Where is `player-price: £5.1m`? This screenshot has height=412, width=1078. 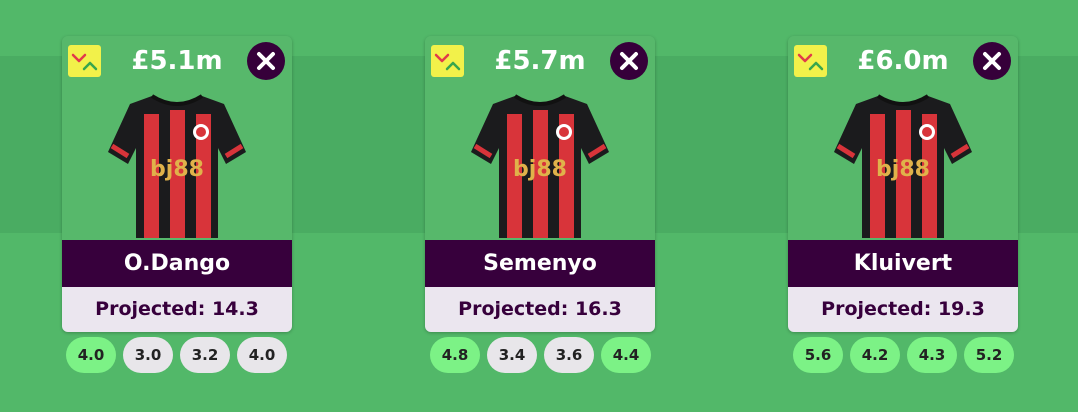 player-price: £5.1m is located at coordinates (177, 61).